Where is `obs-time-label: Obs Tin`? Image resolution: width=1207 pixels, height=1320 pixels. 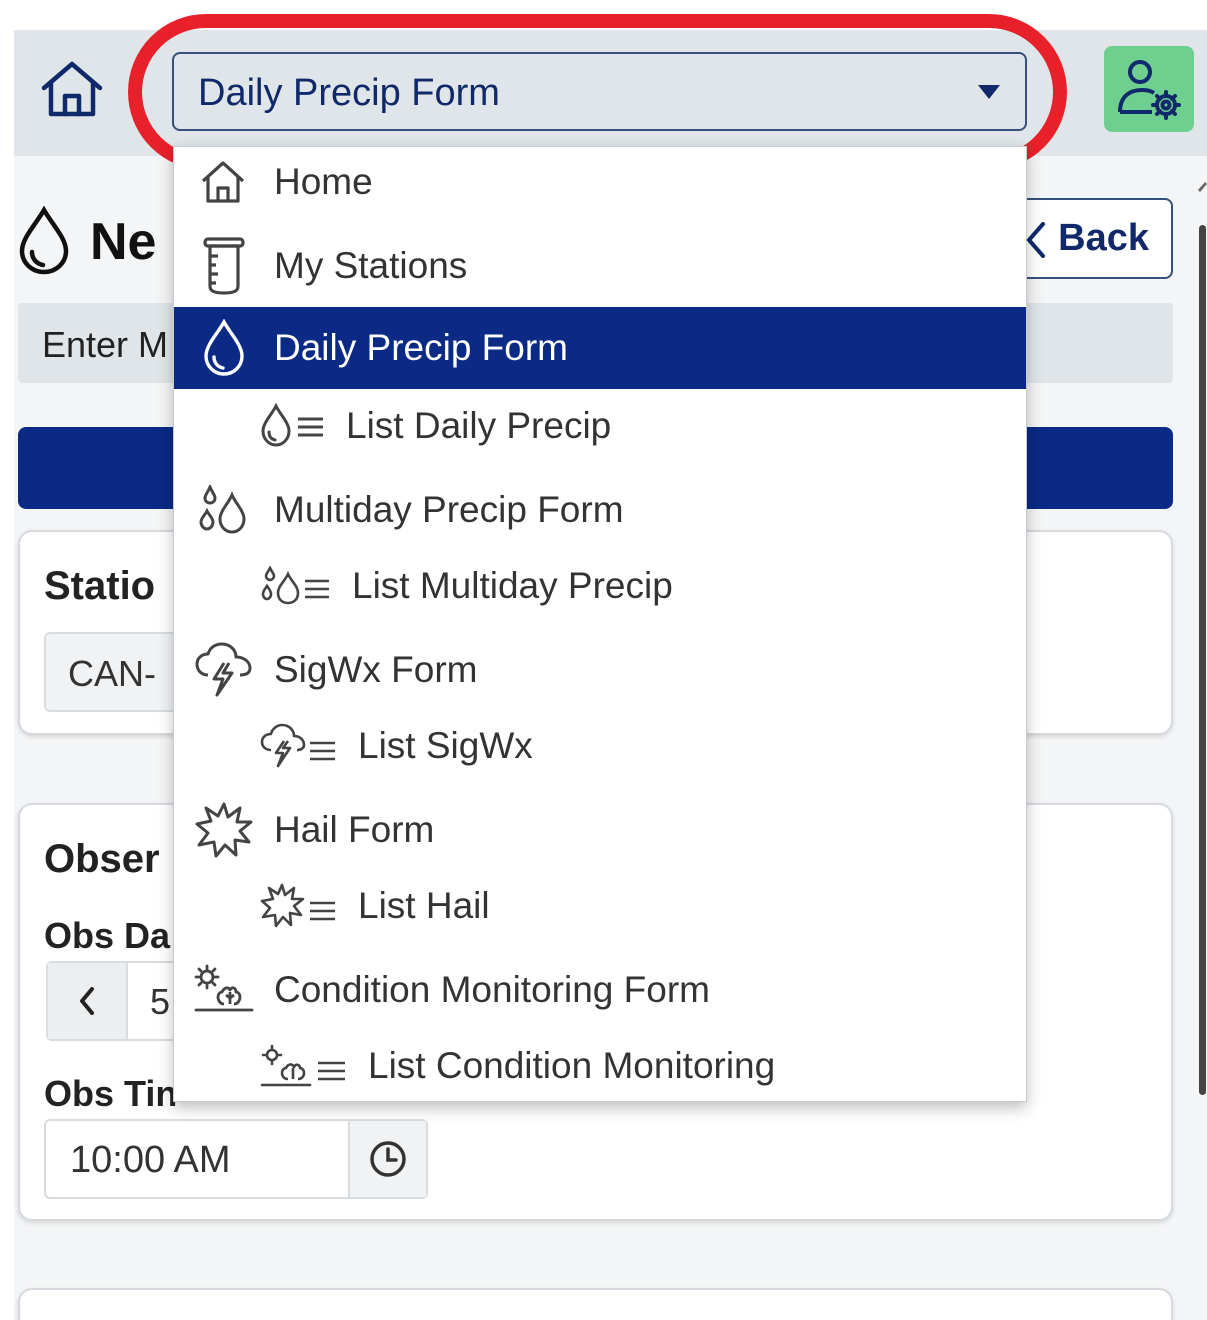
obs-time-label: Obs Tin is located at coordinates (111, 1093).